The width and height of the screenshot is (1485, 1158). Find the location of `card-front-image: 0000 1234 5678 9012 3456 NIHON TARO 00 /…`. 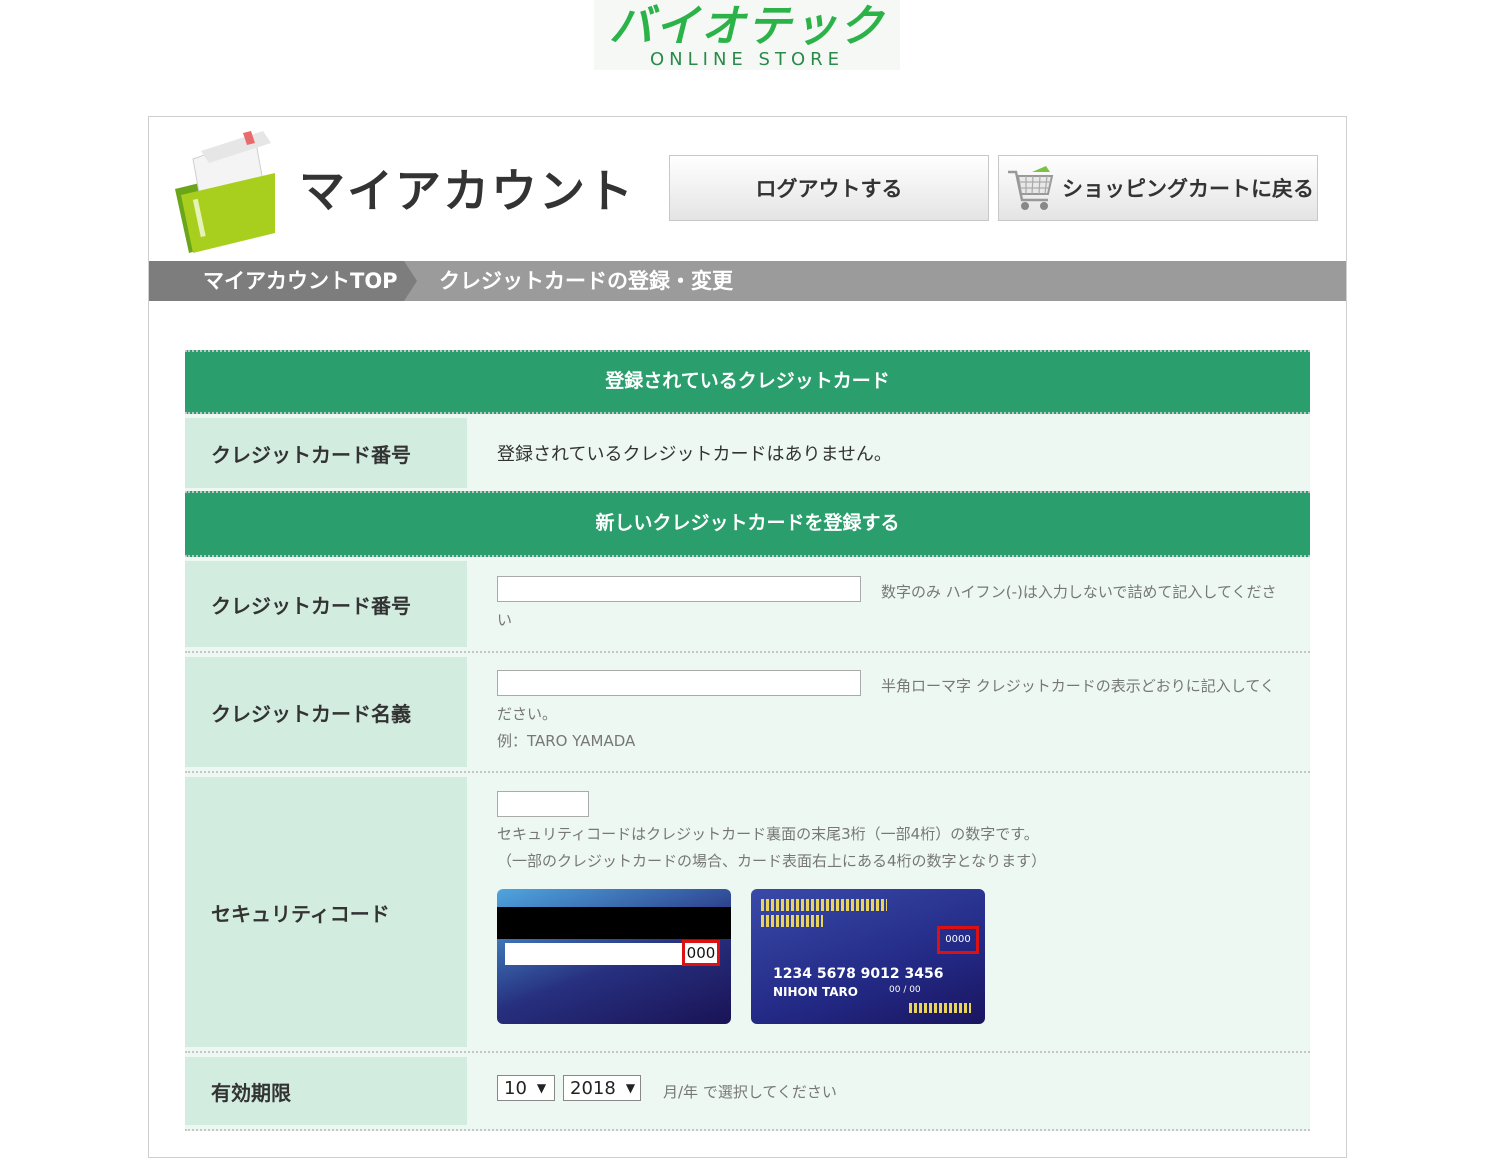

card-front-image: 0000 1234 5678 9012 3456 NIHON TARO 00 /… is located at coordinates (868, 956).